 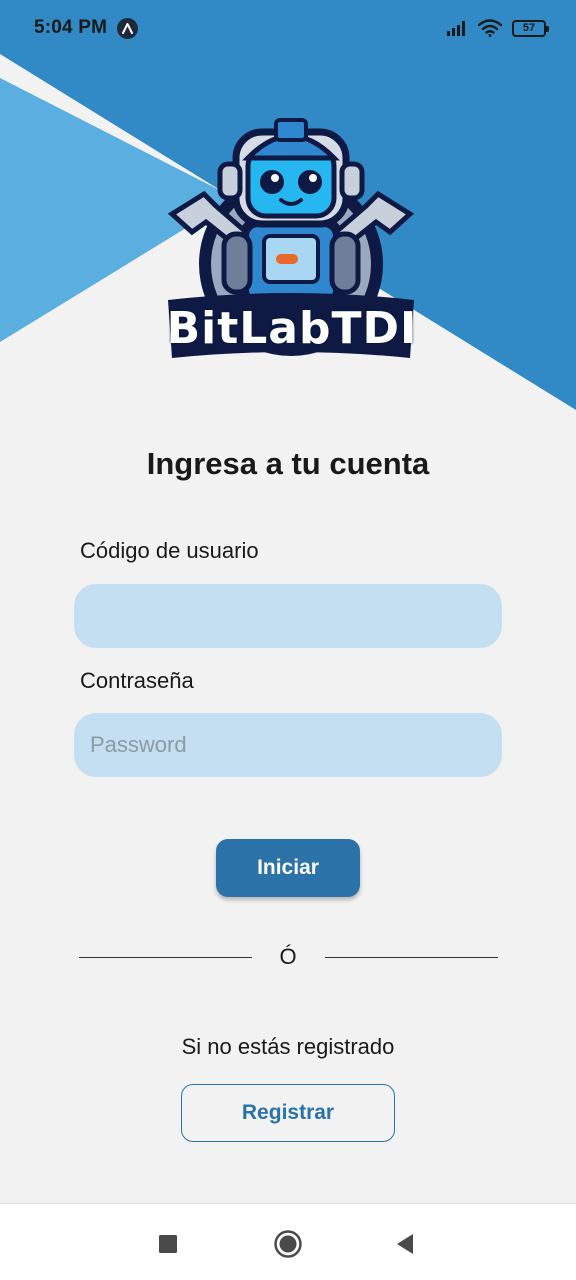 I want to click on battery-level: 57, so click(x=529, y=28).